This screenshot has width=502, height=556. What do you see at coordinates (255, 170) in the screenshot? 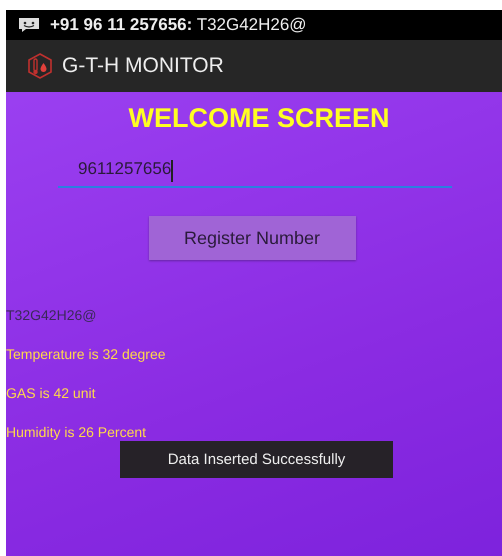
I see `phone-input-field: 9611257656` at bounding box center [255, 170].